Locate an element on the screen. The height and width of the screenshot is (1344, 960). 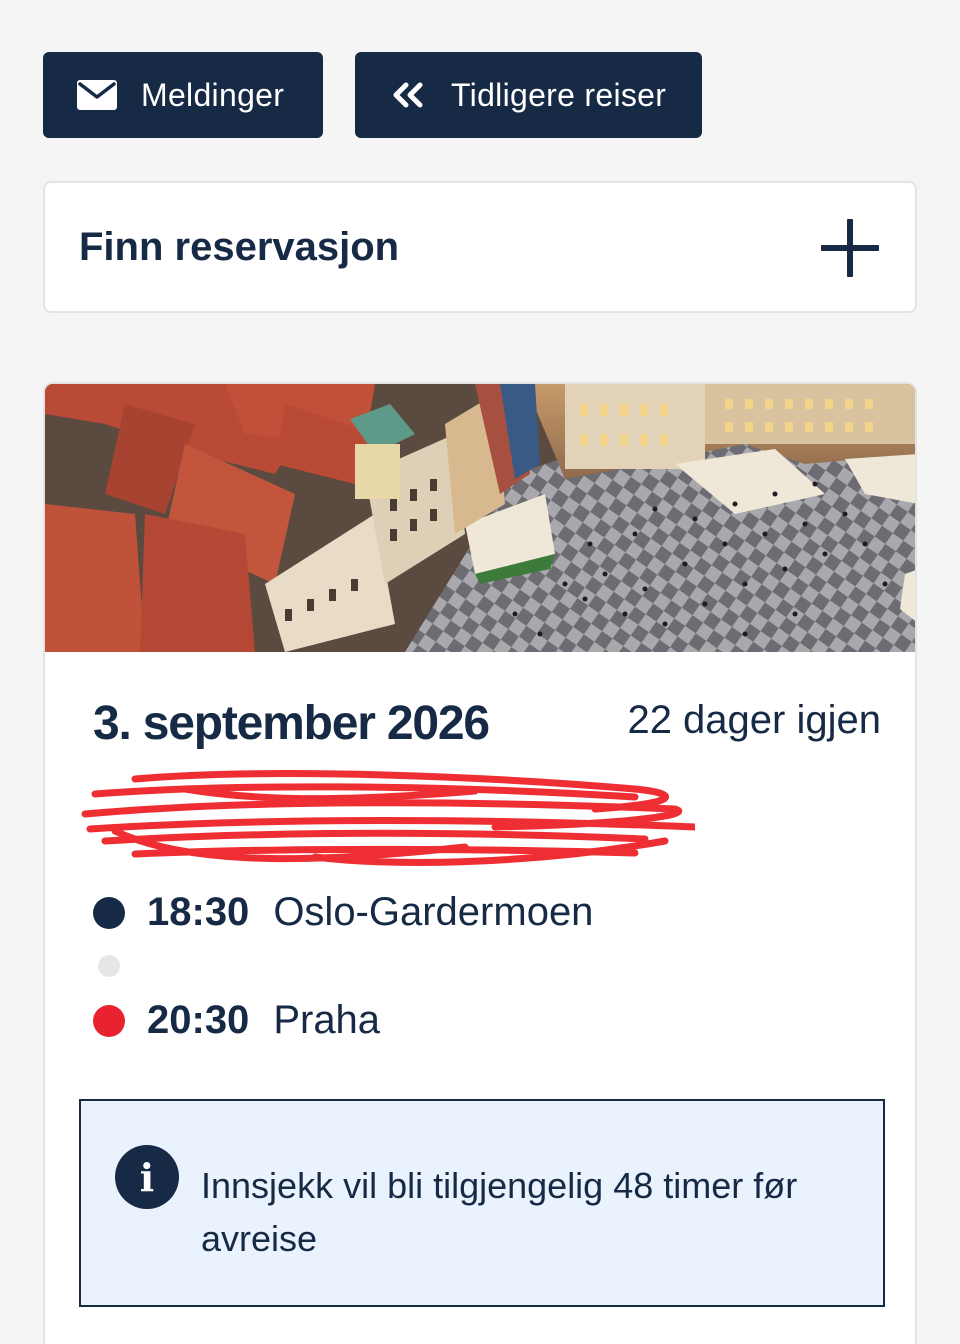
arrival-place: Praha is located at coordinates (327, 1020).